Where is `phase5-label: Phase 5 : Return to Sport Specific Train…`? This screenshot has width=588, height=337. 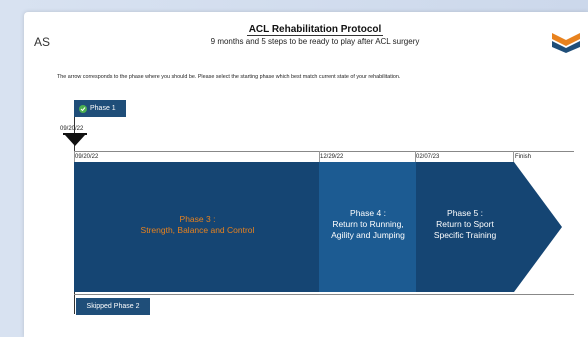
phase5-label: Phase 5 : Return to Sport Specific Train… is located at coordinates (465, 224).